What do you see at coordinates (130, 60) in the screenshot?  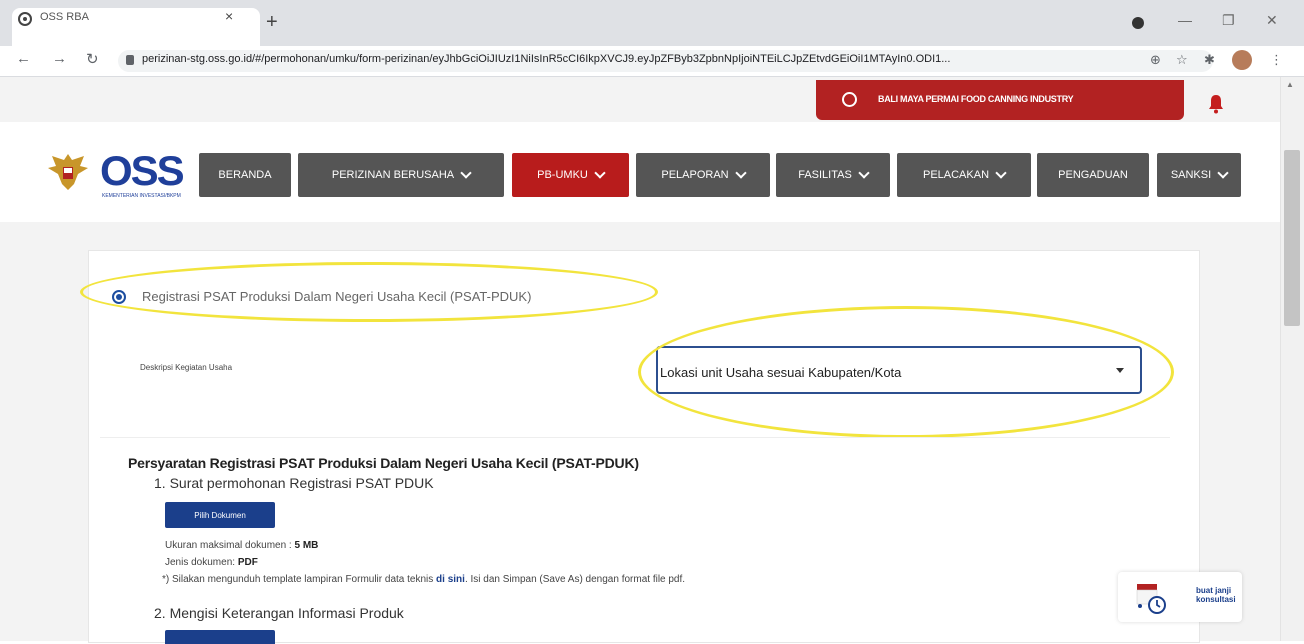 I see `lock-icon` at bounding box center [130, 60].